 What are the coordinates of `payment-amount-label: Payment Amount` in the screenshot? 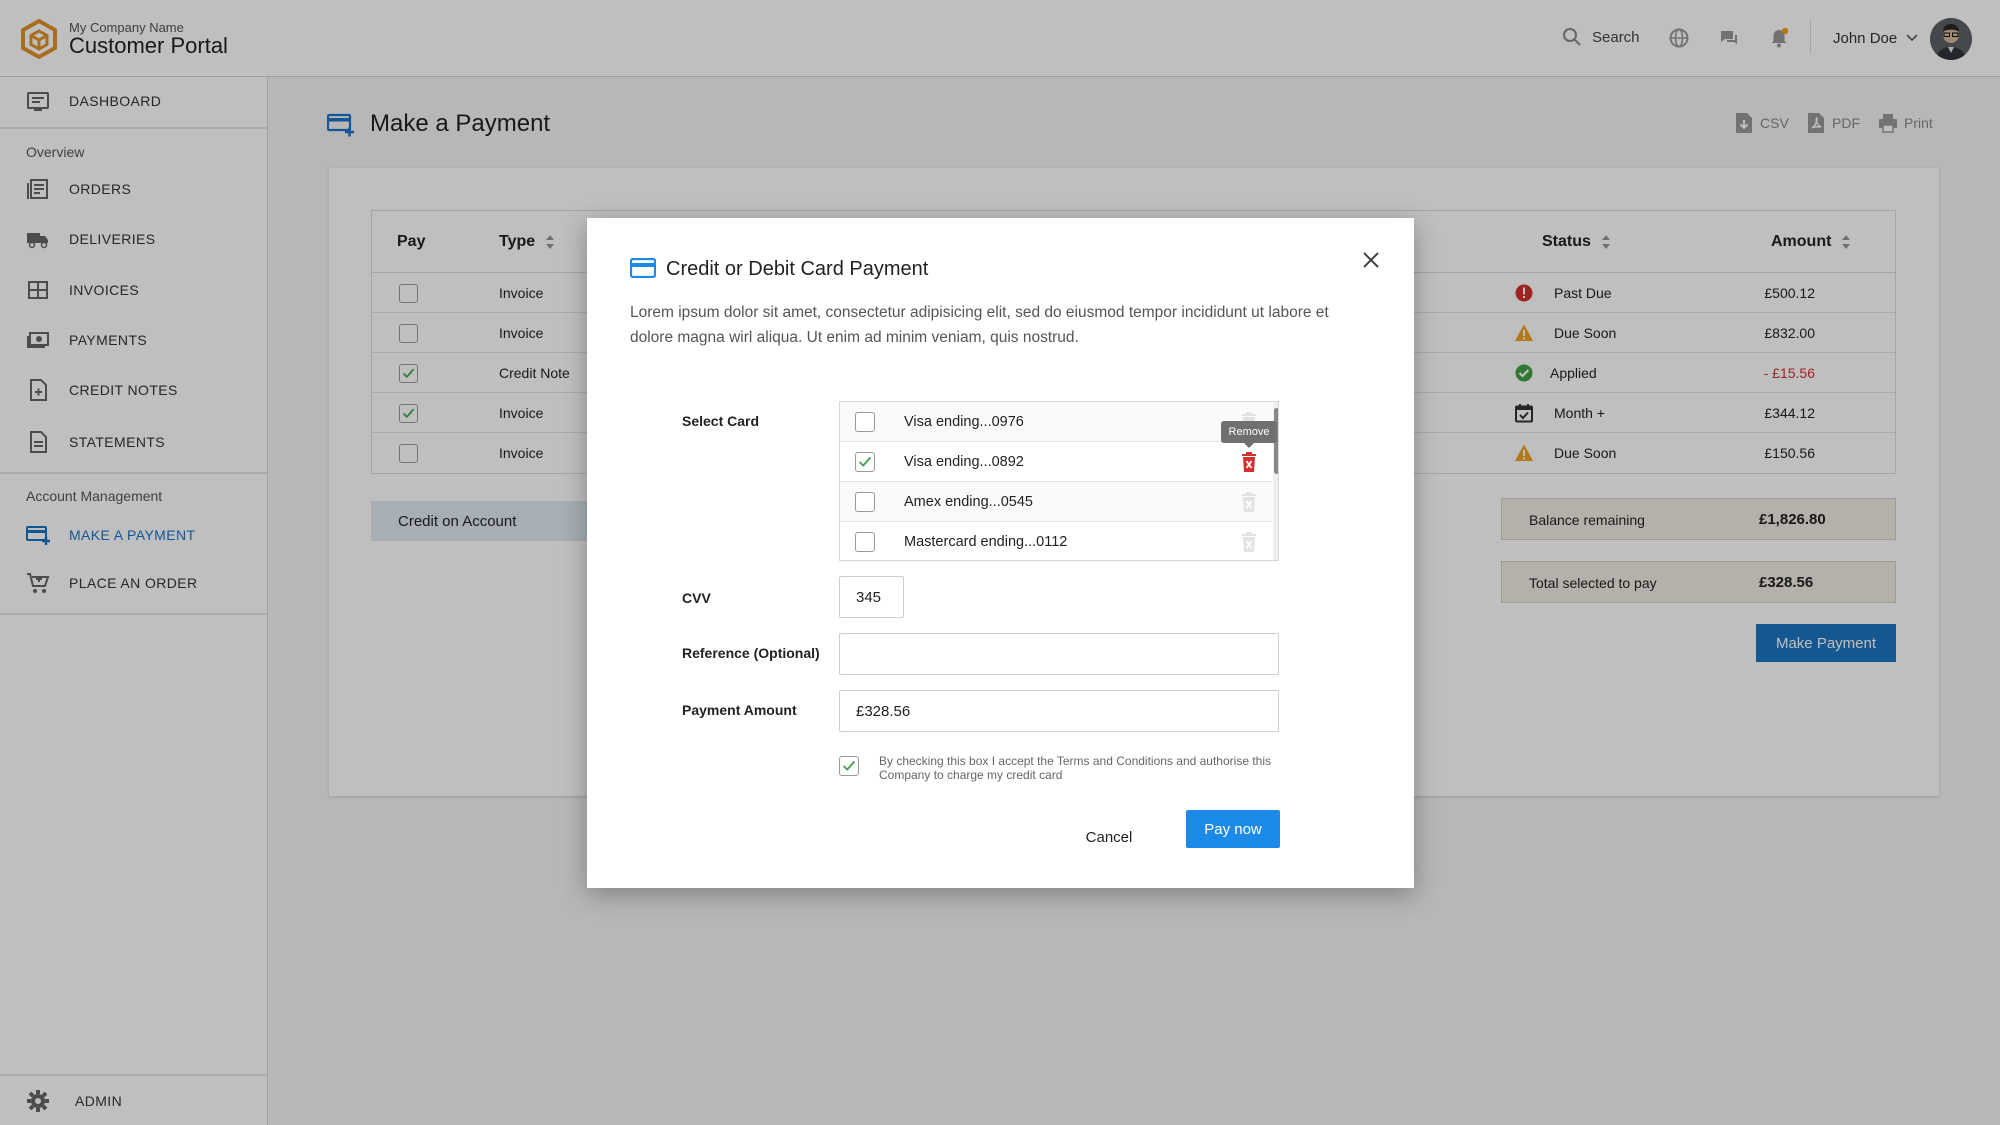 It's located at (739, 710).